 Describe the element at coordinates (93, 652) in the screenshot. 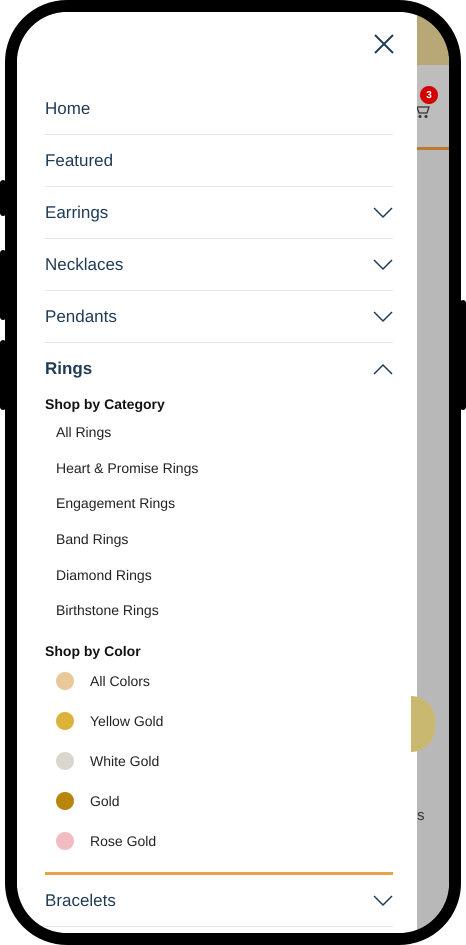

I see `section-heading: Shop by Color` at that location.